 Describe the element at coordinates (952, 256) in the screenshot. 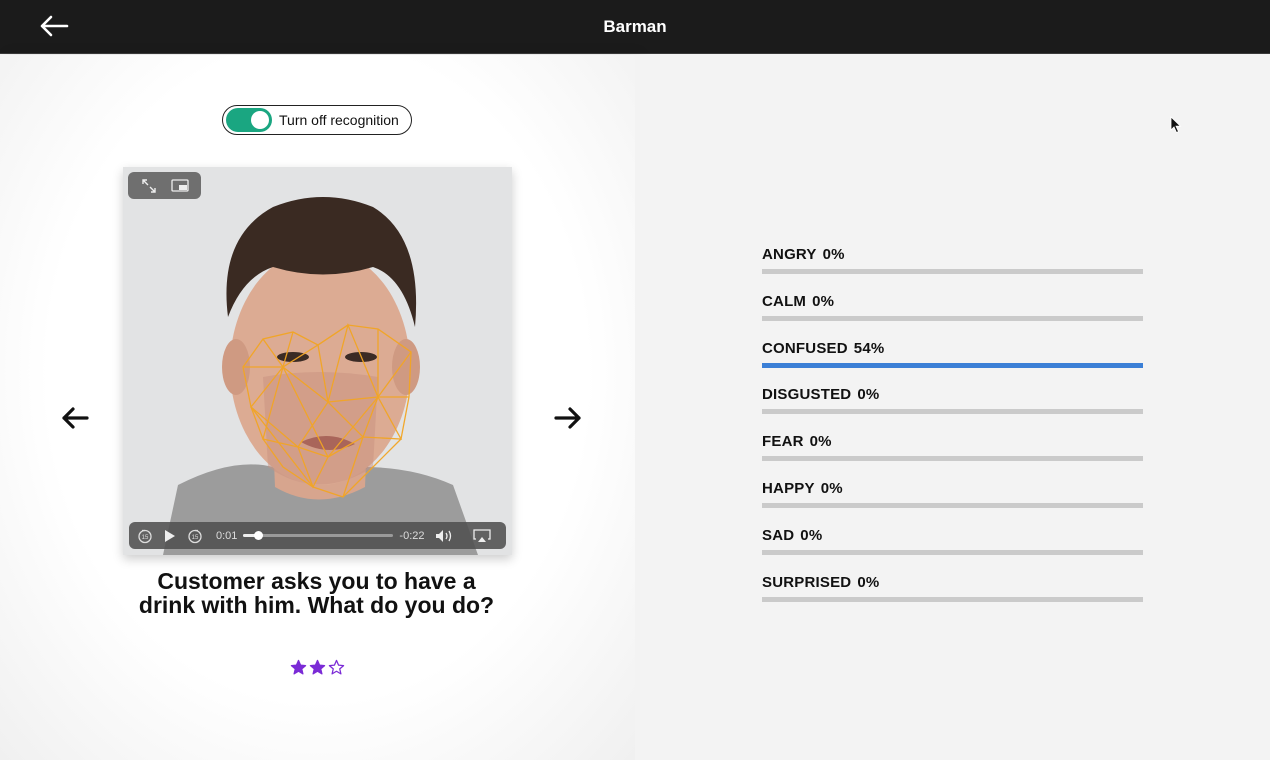

I see `emotion-label: ANGRY 0%` at that location.